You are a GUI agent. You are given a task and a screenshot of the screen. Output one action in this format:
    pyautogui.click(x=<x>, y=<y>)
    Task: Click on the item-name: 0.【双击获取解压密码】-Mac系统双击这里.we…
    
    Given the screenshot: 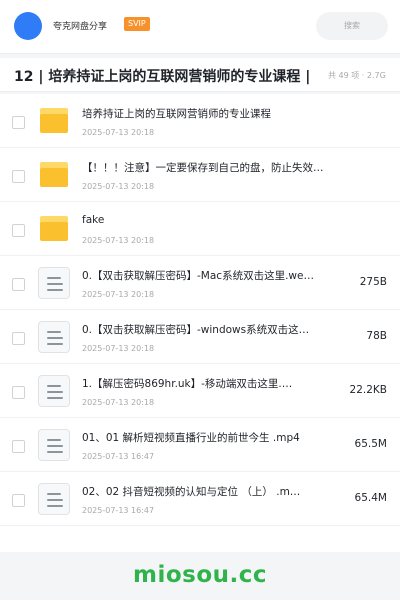 What is the action you would take?
    pyautogui.click(x=198, y=276)
    